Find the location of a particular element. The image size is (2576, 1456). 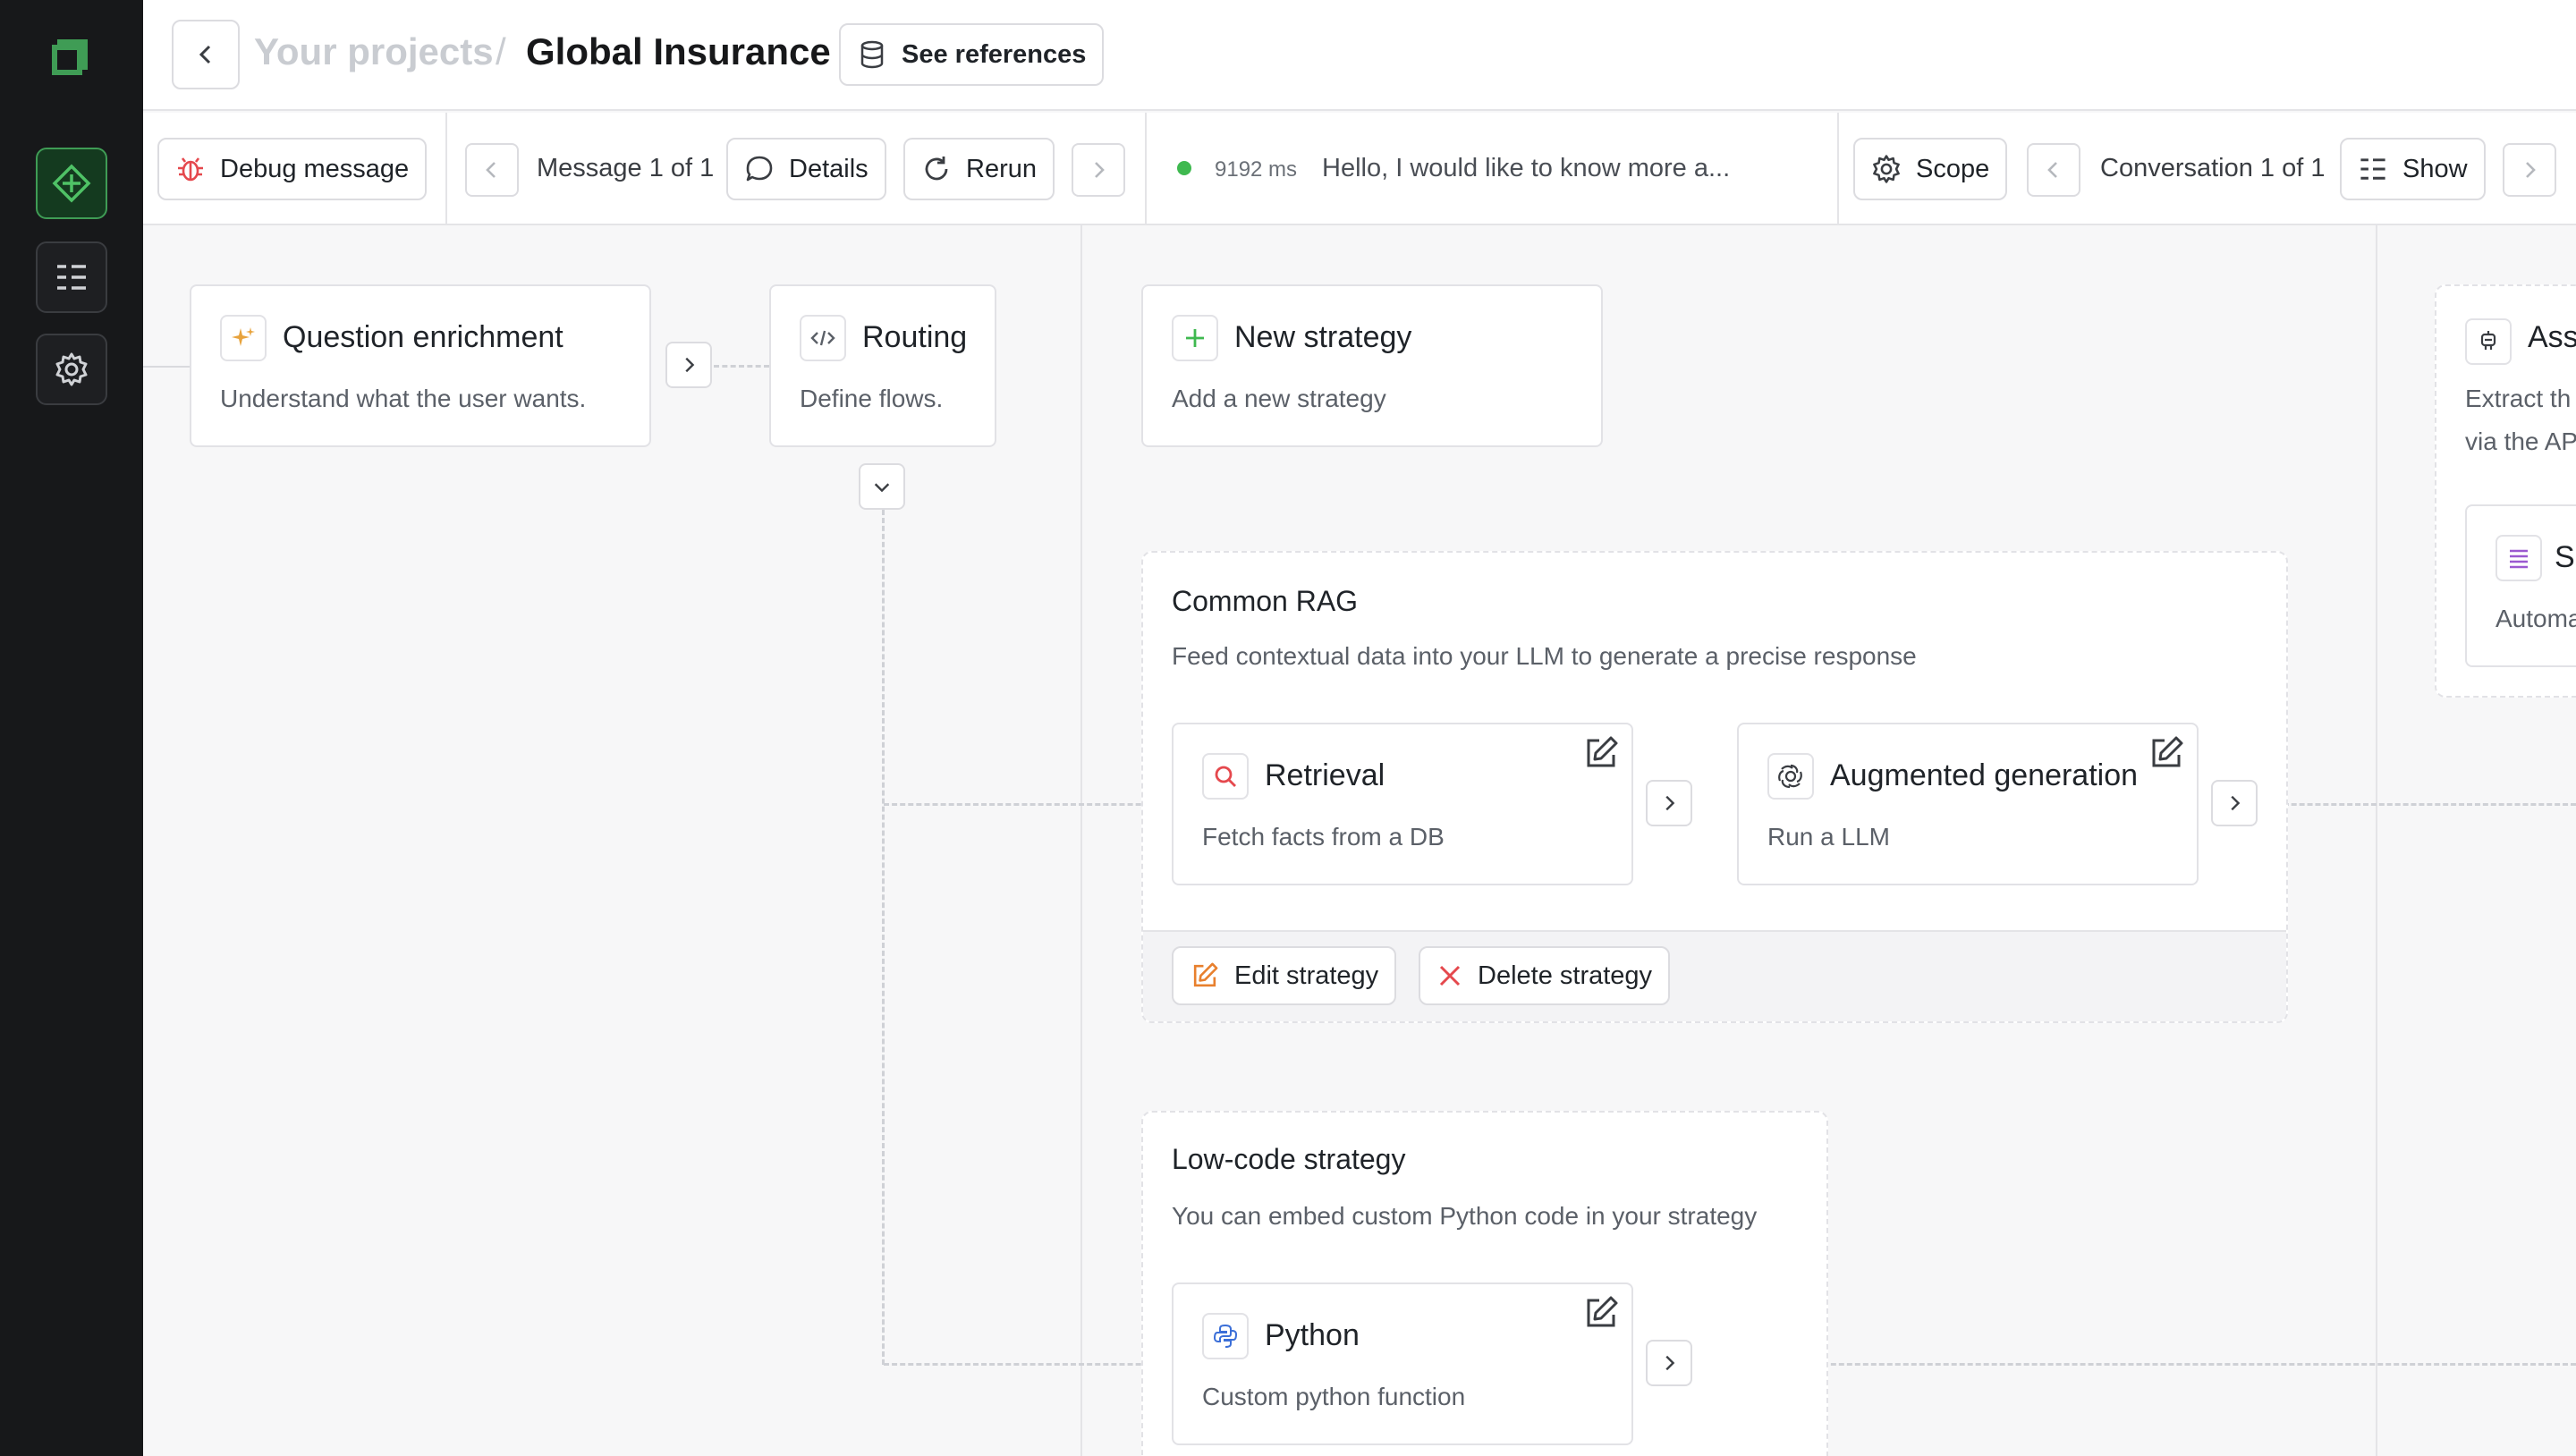

code-icon is located at coordinates (822, 338).